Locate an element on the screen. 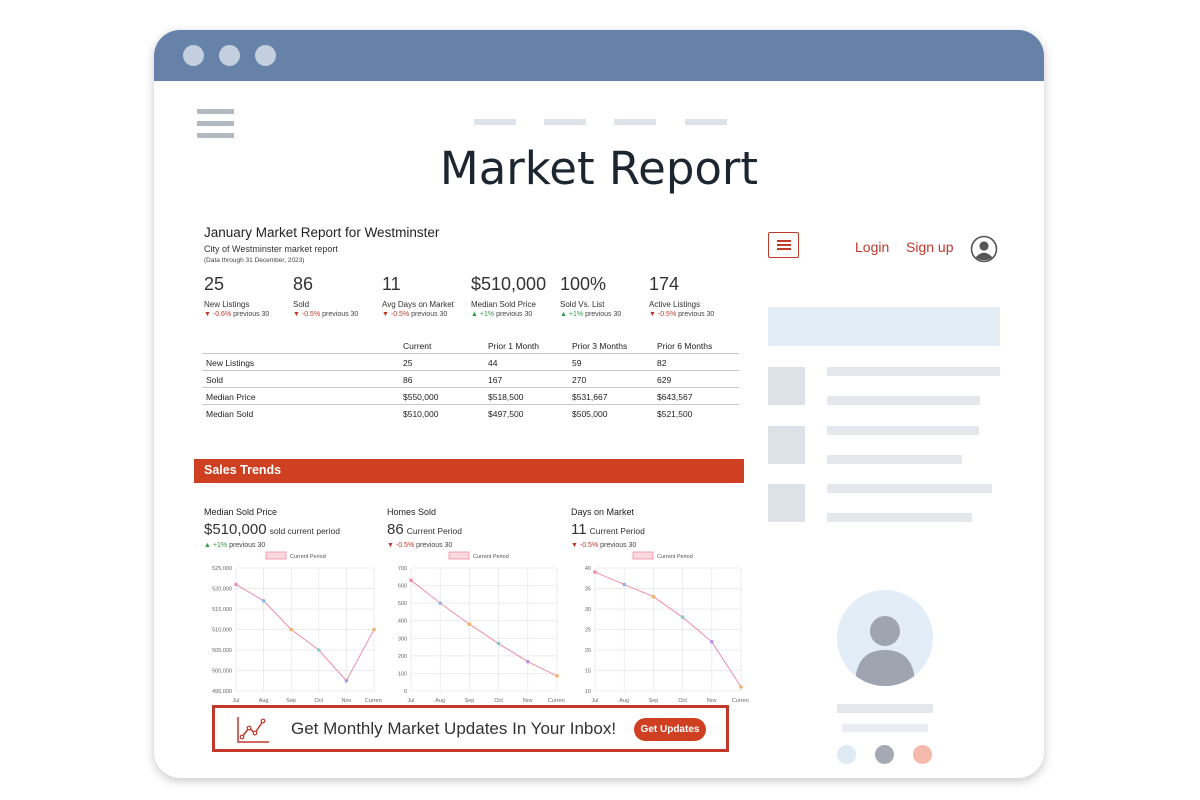  table-cell: $510,000 is located at coordinates (421, 414).